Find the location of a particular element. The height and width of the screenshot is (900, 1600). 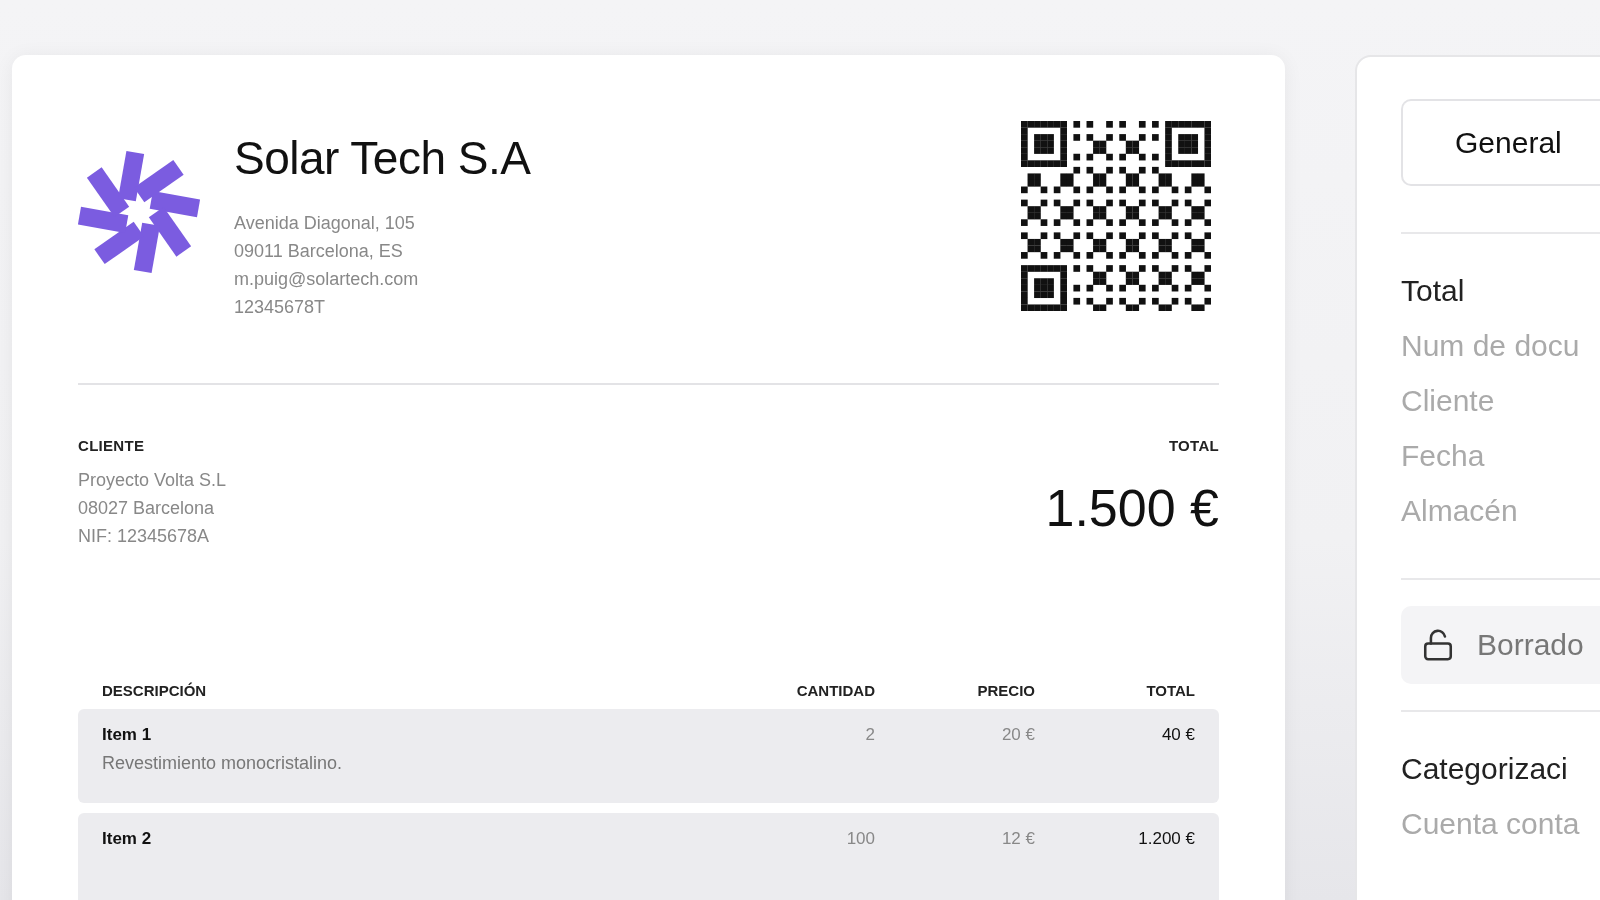

column-header: CANTIDAD is located at coordinates (835, 690).